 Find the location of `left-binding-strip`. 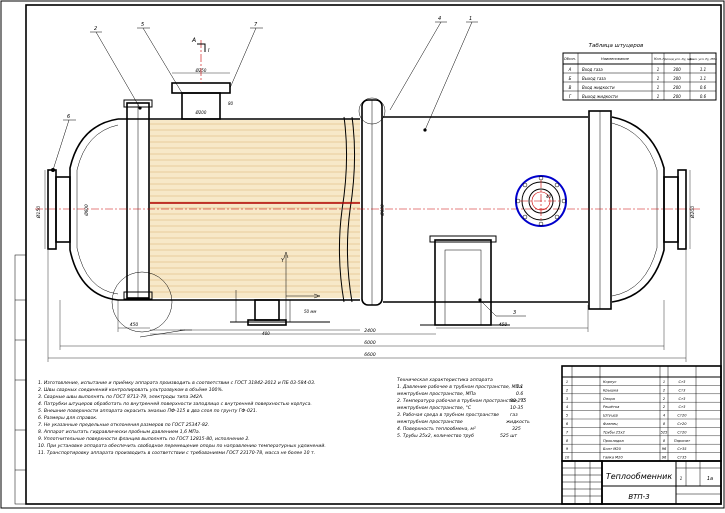

left-binding-strip is located at coordinates (20, 379).